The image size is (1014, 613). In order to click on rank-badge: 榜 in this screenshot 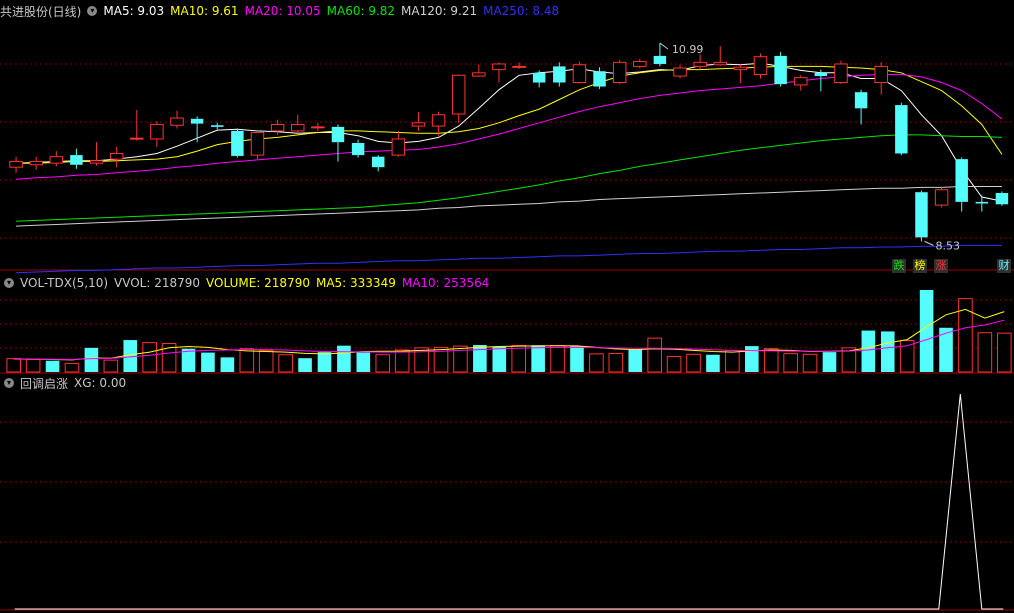, I will do `click(920, 266)`.